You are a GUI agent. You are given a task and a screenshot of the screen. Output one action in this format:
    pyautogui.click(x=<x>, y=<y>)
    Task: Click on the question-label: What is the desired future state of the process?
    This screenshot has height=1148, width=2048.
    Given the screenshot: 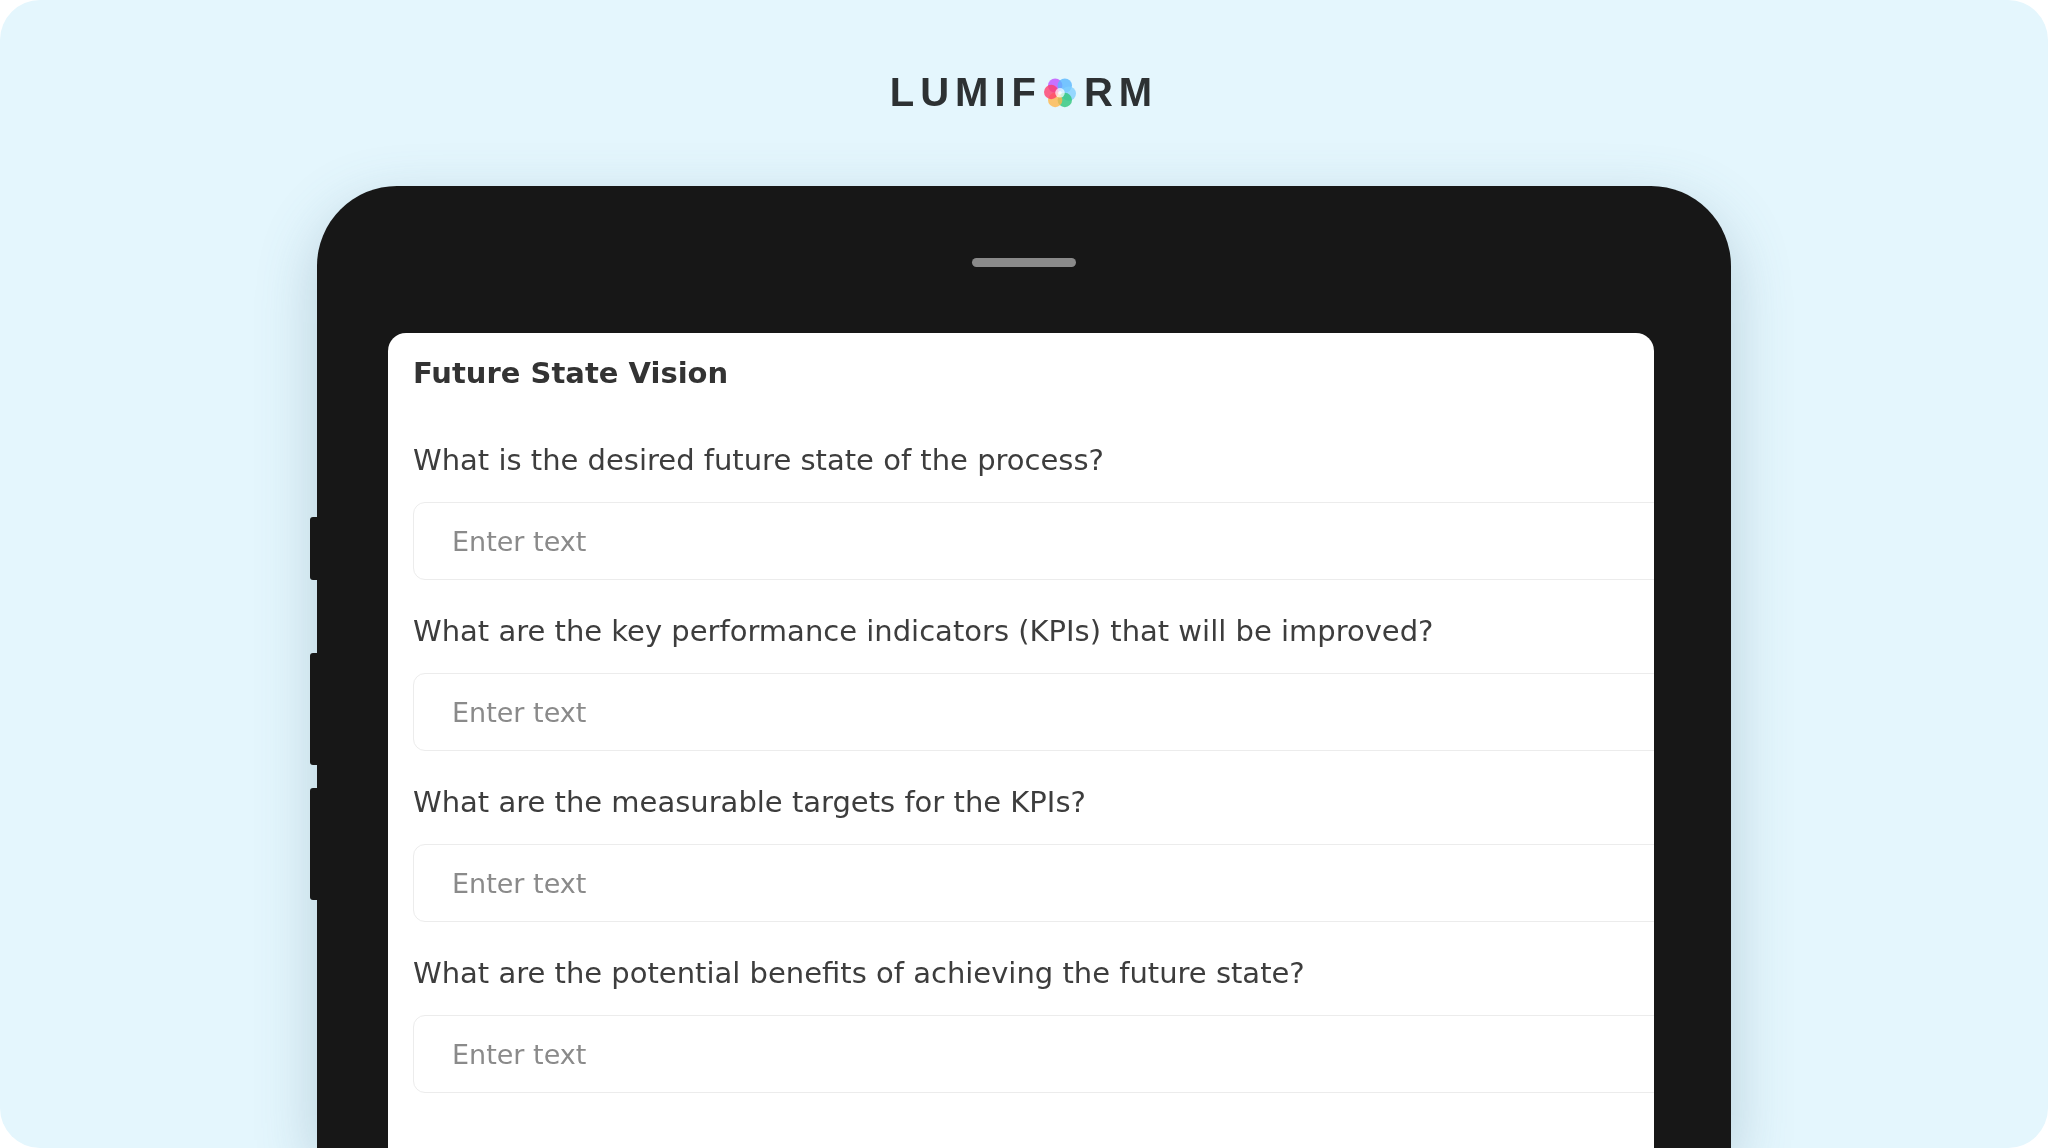 What is the action you would take?
    pyautogui.click(x=759, y=460)
    